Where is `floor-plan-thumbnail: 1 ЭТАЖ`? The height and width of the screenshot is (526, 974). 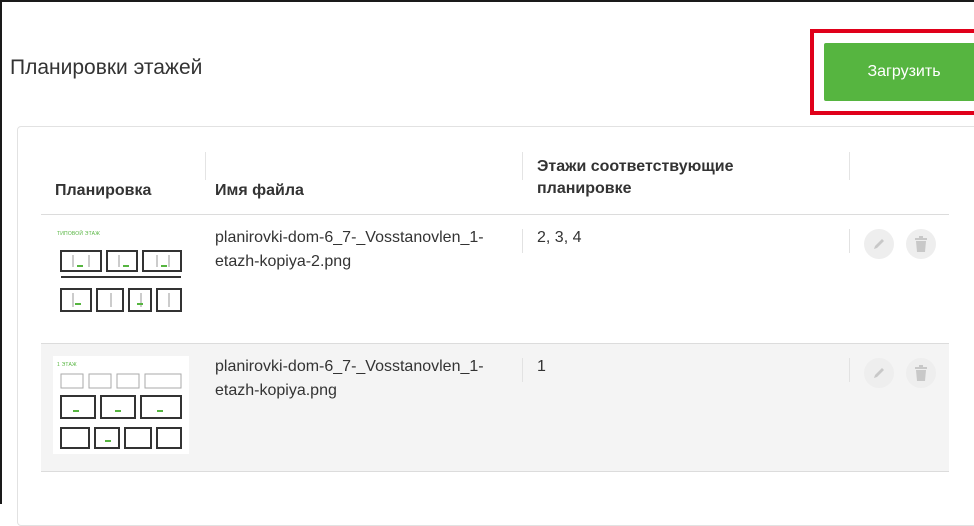
floor-plan-thumbnail: 1 ЭТАЖ is located at coordinates (121, 405).